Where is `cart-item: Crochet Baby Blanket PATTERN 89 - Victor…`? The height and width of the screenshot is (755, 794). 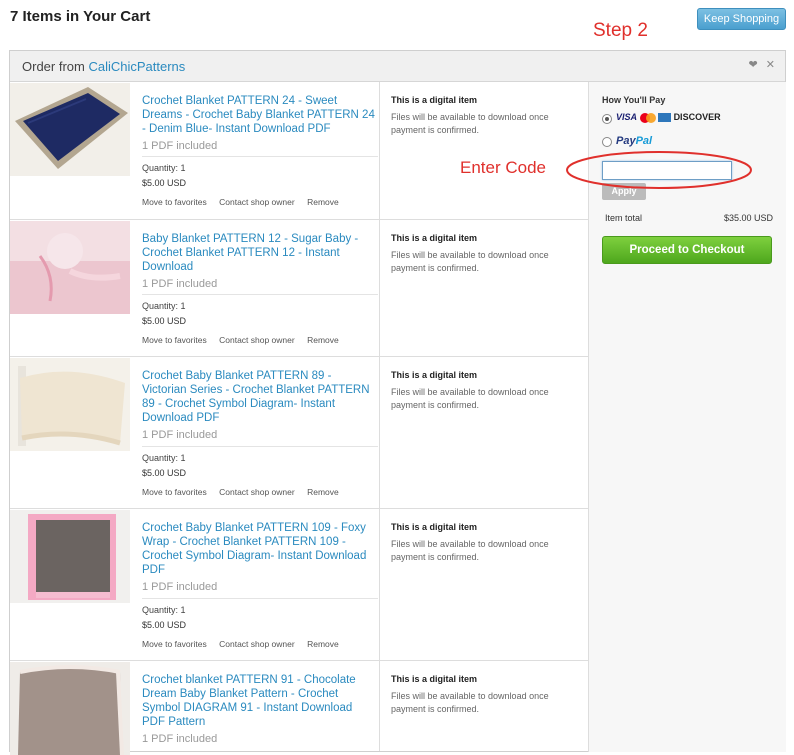 cart-item: Crochet Baby Blanket PATTERN 89 - Victor… is located at coordinates (299, 433).